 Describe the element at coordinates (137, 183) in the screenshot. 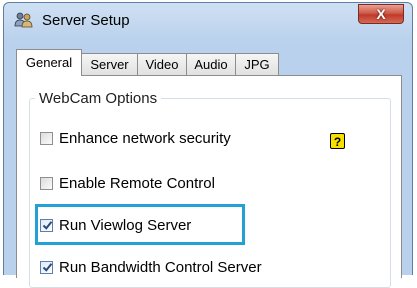

I see `option-label: Enable Remote Control` at that location.